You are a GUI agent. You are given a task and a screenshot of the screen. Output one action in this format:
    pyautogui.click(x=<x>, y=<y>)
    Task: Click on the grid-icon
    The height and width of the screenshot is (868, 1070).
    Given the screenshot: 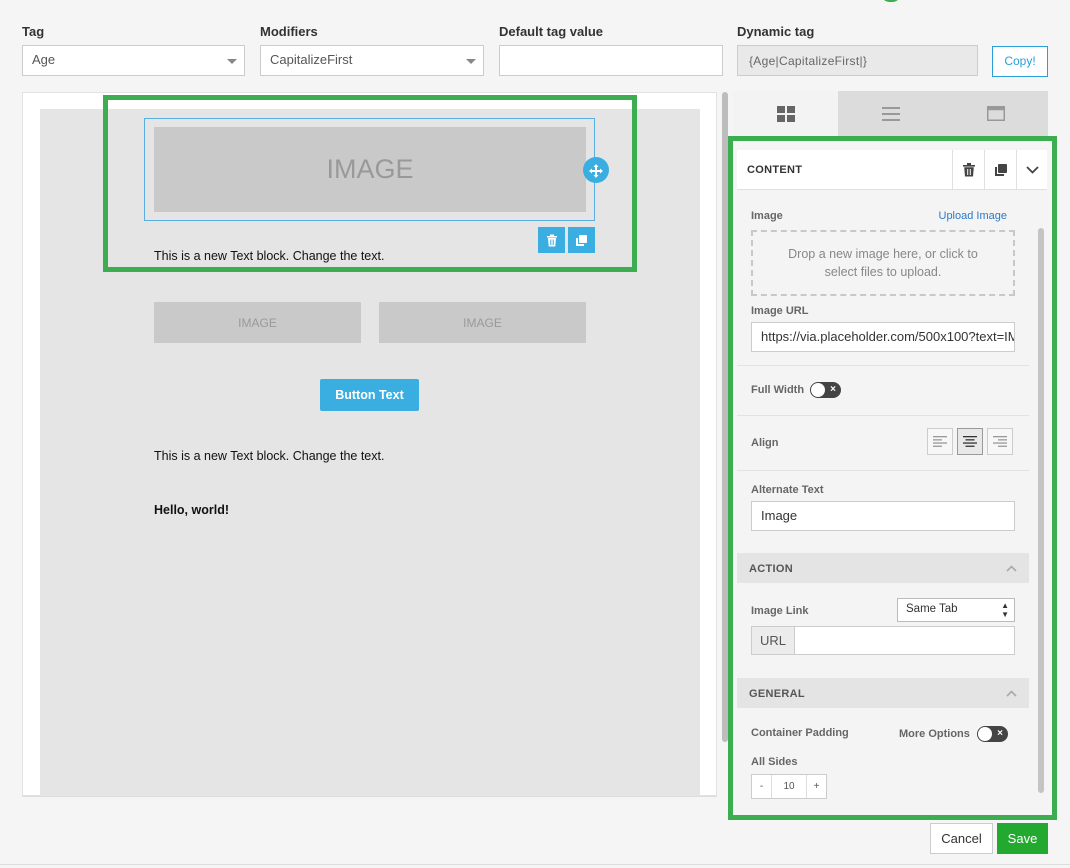 What is the action you would take?
    pyautogui.click(x=785, y=113)
    